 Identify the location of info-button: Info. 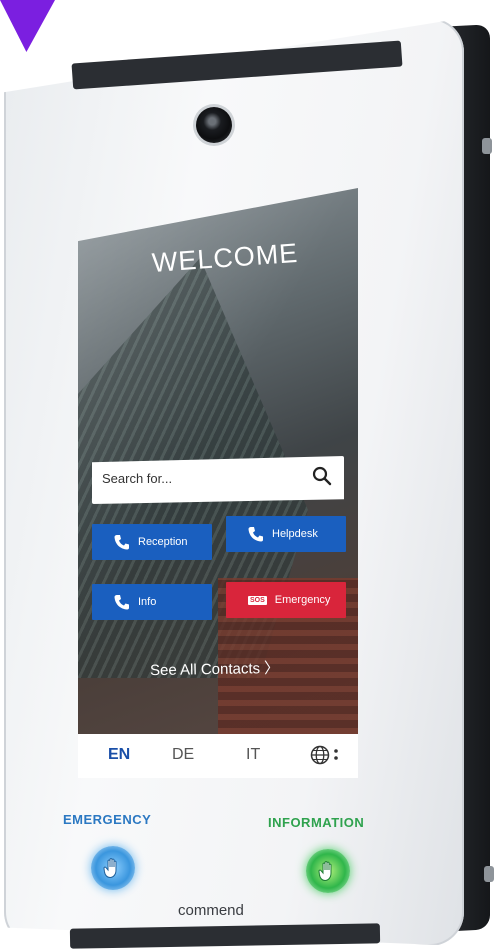
(152, 602).